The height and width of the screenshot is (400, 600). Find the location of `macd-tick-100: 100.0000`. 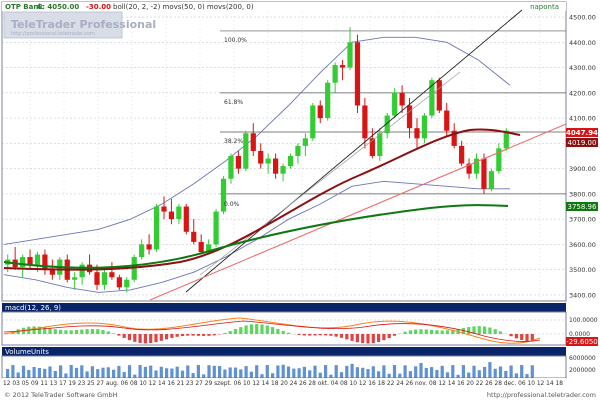

macd-tick-100: 100.0000 is located at coordinates (583, 320).